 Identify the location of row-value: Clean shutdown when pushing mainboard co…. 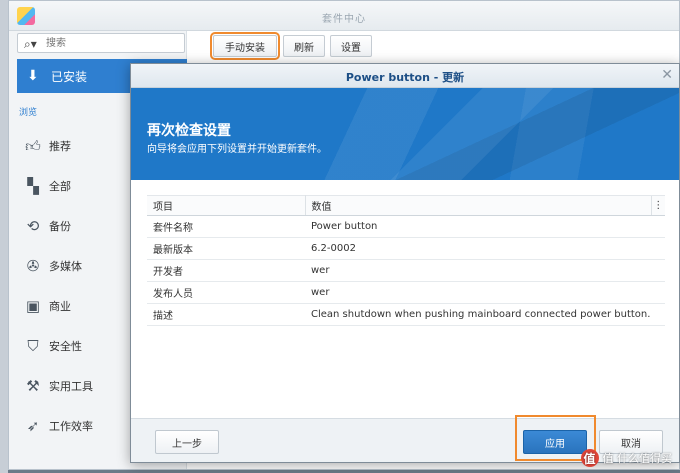
(485, 314).